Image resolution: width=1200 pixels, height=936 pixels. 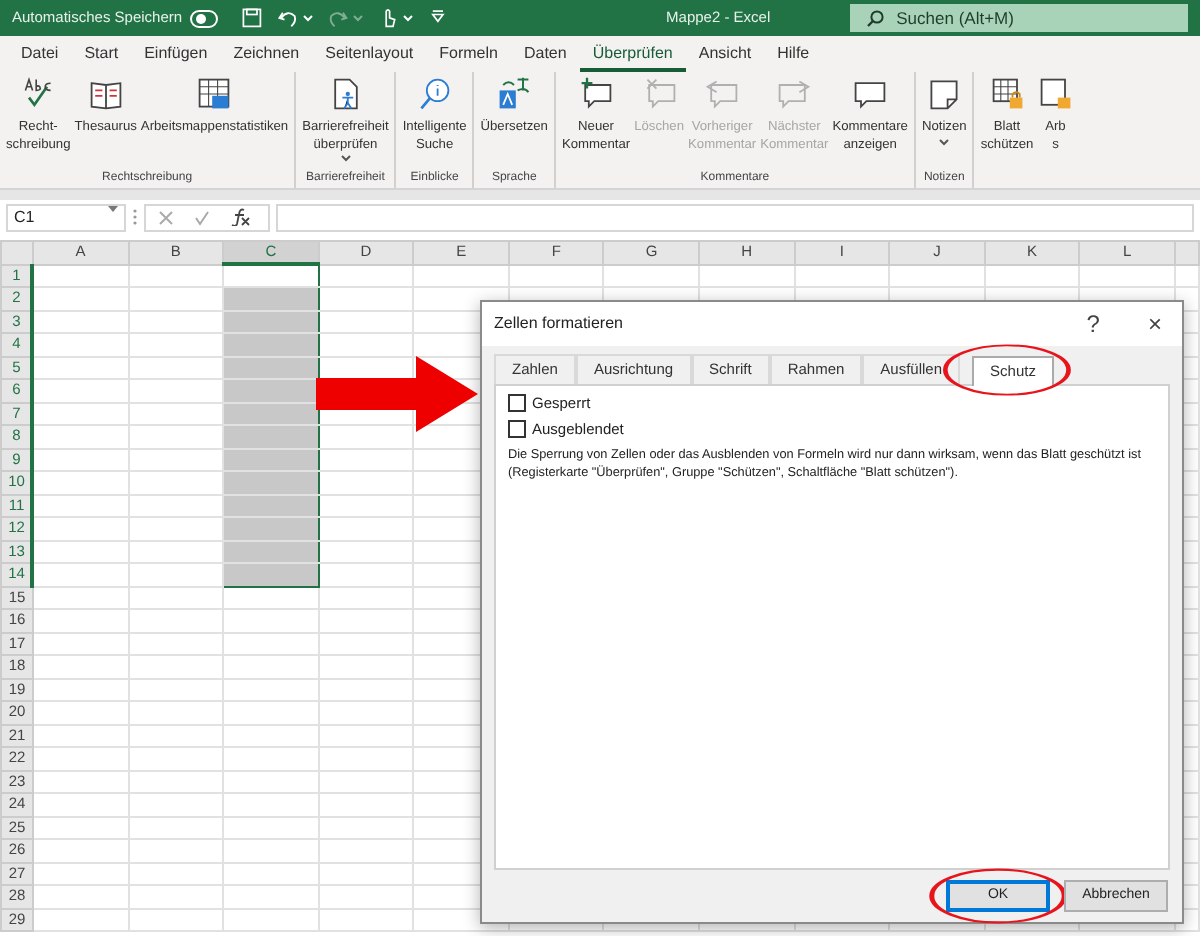 What do you see at coordinates (1093, 323) in the screenshot?
I see `help-button: ?` at bounding box center [1093, 323].